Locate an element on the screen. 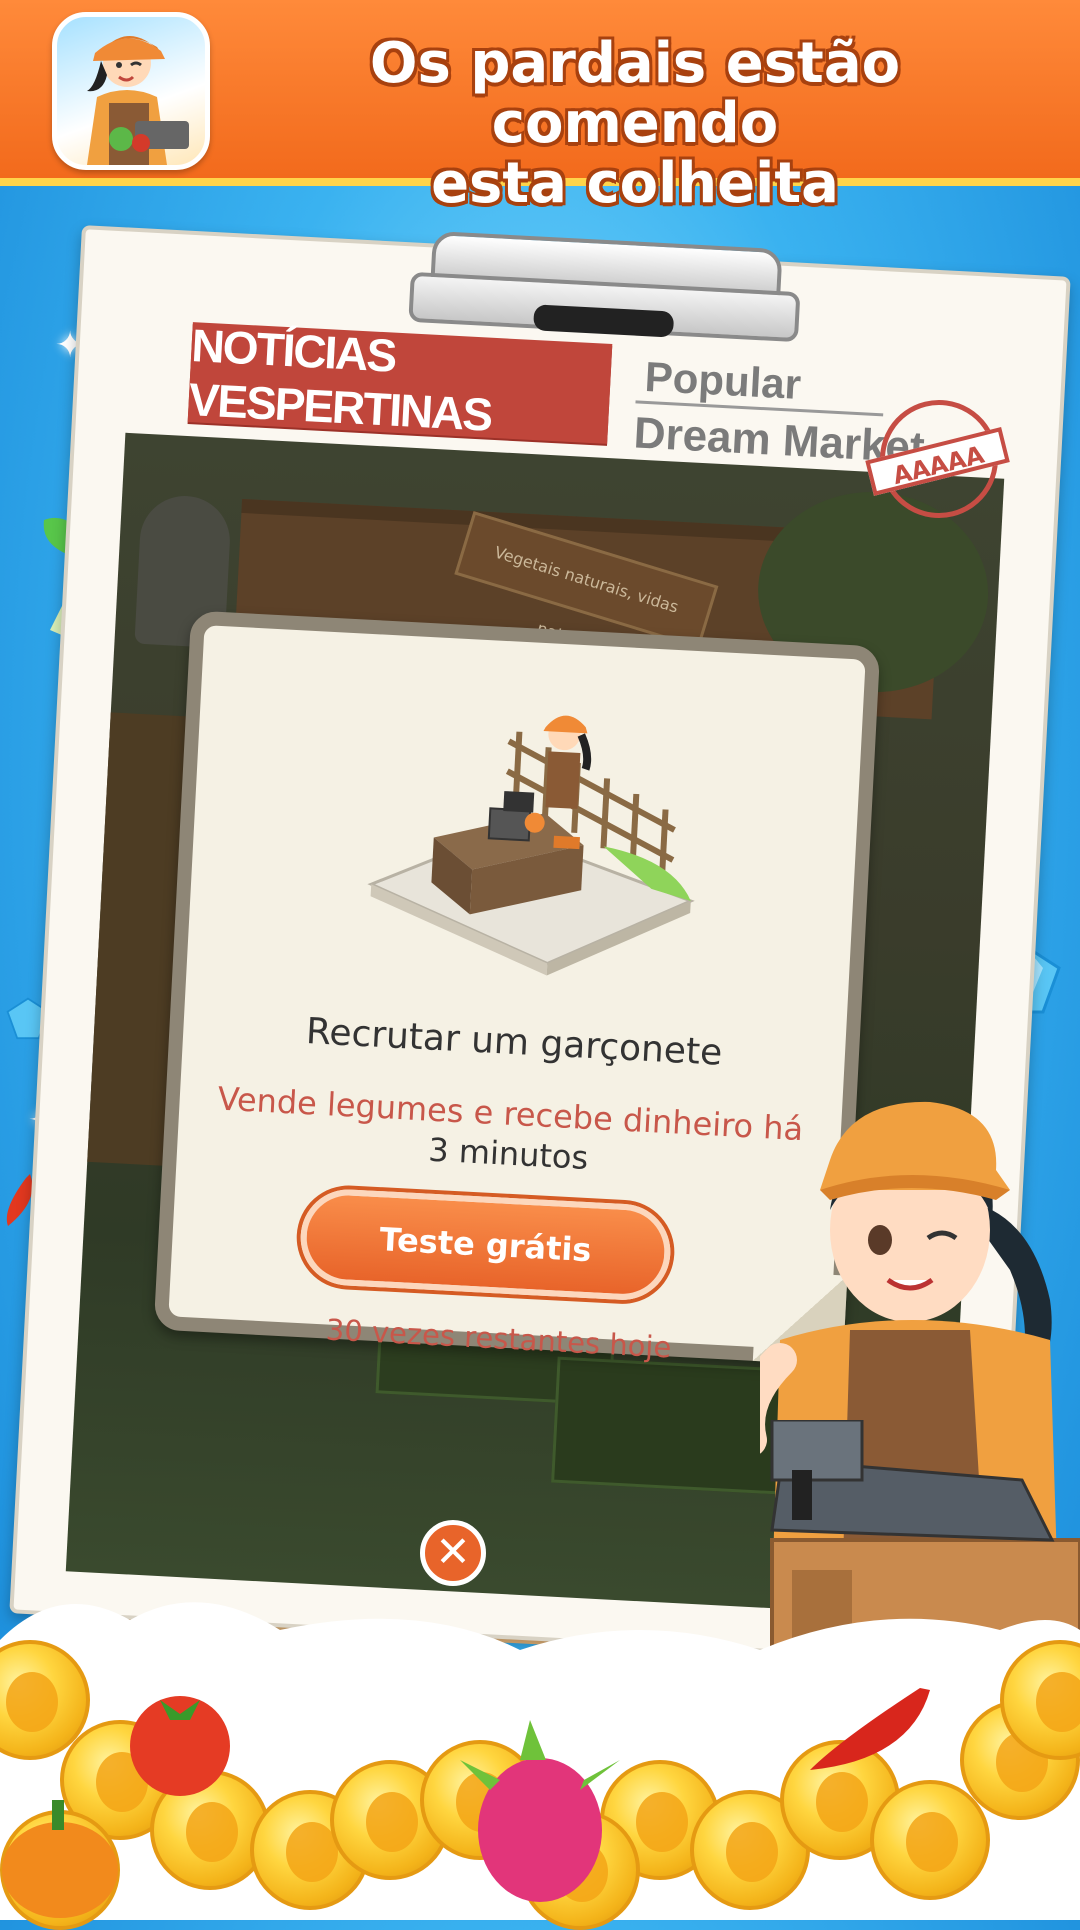  pumpkin-icon is located at coordinates (60, 1859).